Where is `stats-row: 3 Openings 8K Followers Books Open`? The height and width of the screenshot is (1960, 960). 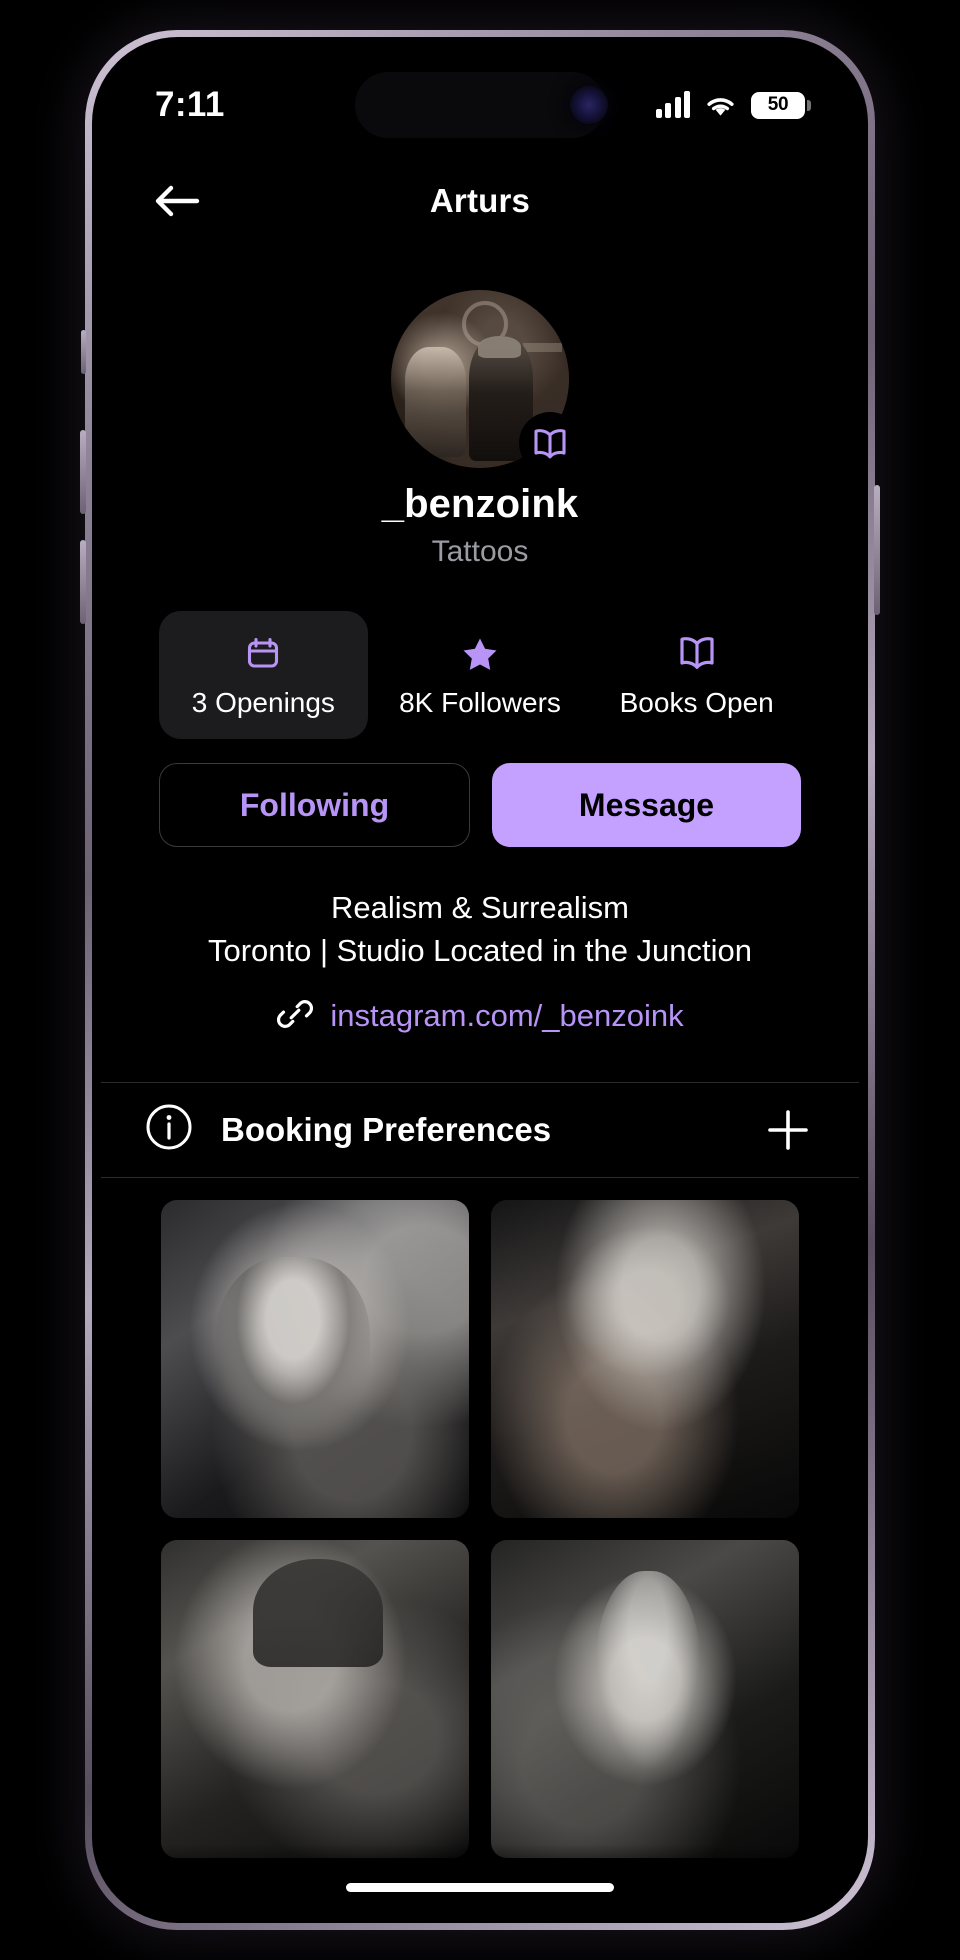
stats-row: 3 Openings 8K Followers Books Open is located at coordinates (480, 675).